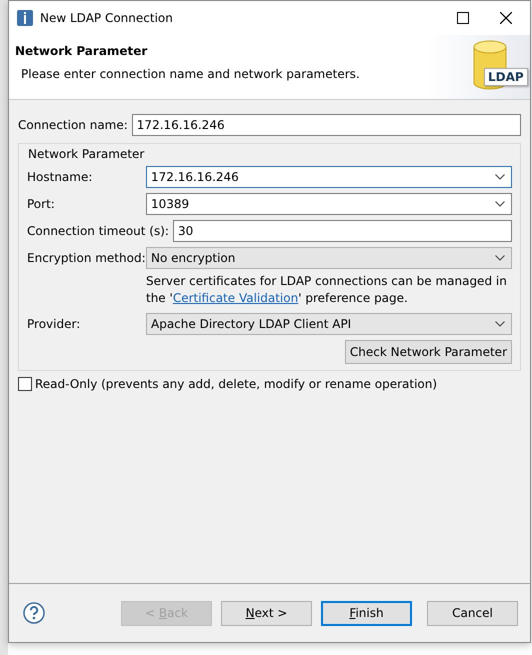 This screenshot has width=532, height=655. I want to click on field-label: Connection timeout (s):, so click(98, 231).